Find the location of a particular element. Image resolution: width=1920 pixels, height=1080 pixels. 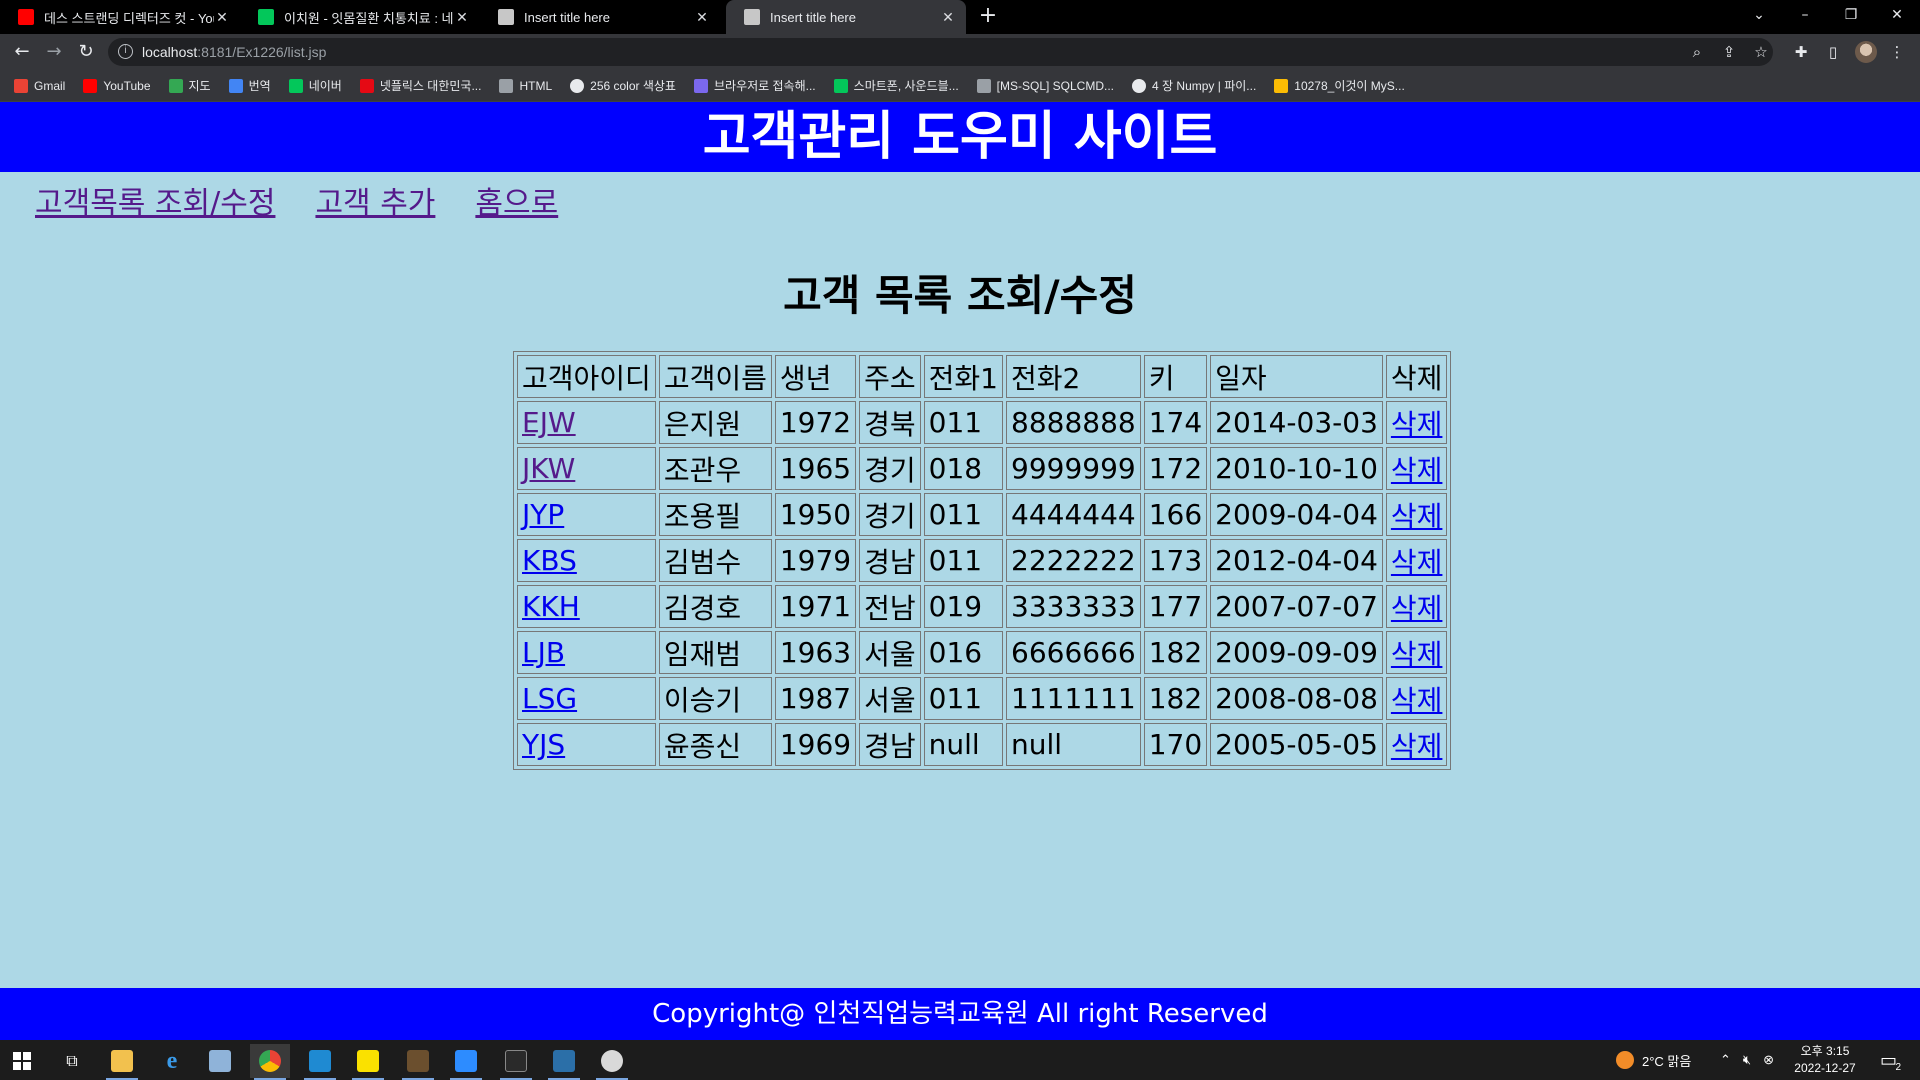

system-clock: 오후 3:15 2022-12-27 is located at coordinates (1825, 1060).